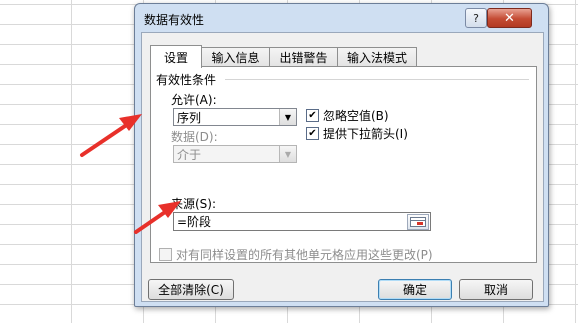 The height and width of the screenshot is (323, 578). What do you see at coordinates (111, 135) in the screenshot?
I see `annotation-arrow-allow` at bounding box center [111, 135].